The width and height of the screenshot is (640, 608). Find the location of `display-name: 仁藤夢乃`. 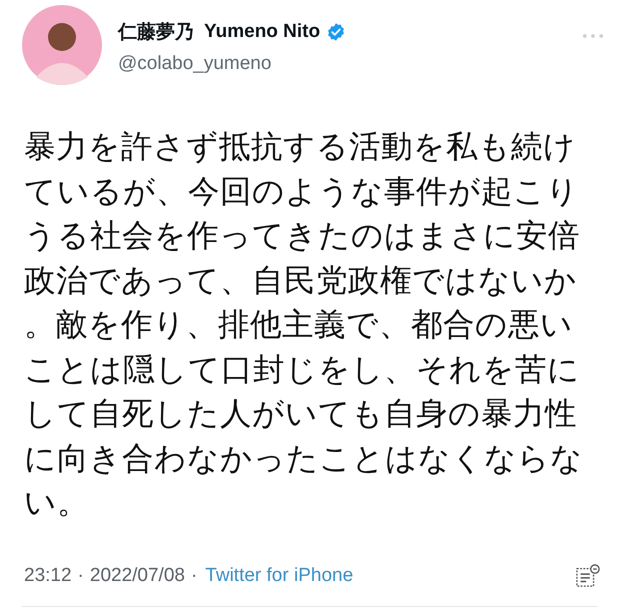

display-name: 仁藤夢乃 is located at coordinates (156, 33).